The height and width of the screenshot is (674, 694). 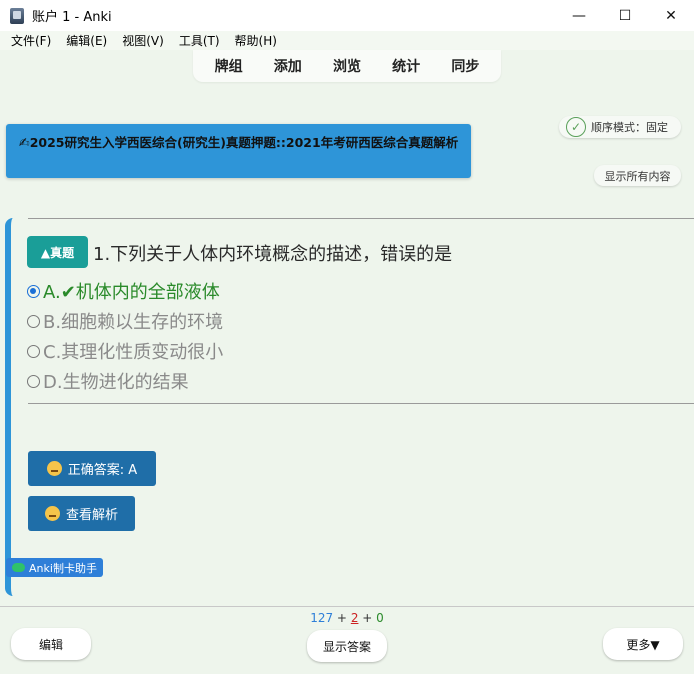 What do you see at coordinates (86, 40) in the screenshot?
I see `menu-edit: 编辑(E)` at bounding box center [86, 40].